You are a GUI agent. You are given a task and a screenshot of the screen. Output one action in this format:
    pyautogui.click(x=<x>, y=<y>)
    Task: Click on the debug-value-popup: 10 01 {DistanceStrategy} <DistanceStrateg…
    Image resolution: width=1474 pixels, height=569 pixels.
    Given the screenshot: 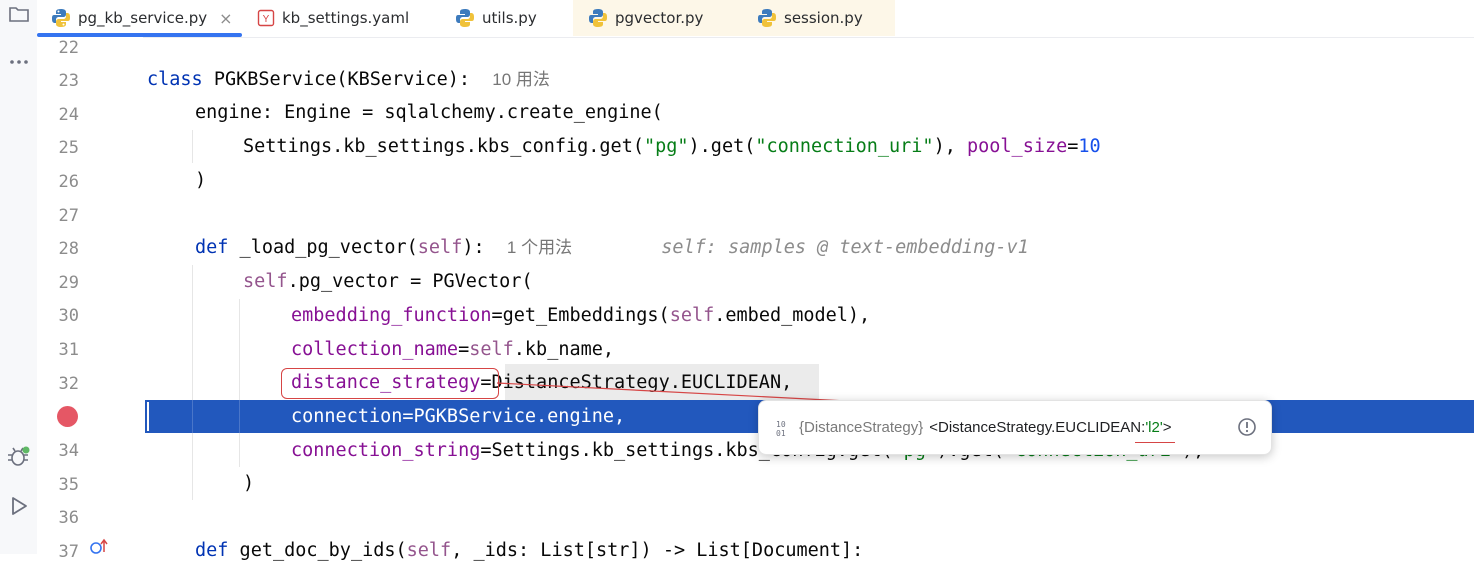 What is the action you would take?
    pyautogui.click(x=1015, y=427)
    